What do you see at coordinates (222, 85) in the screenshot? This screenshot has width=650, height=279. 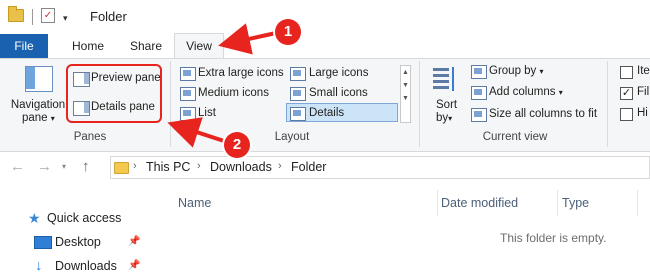 I see `annotation-arrows` at bounding box center [222, 85].